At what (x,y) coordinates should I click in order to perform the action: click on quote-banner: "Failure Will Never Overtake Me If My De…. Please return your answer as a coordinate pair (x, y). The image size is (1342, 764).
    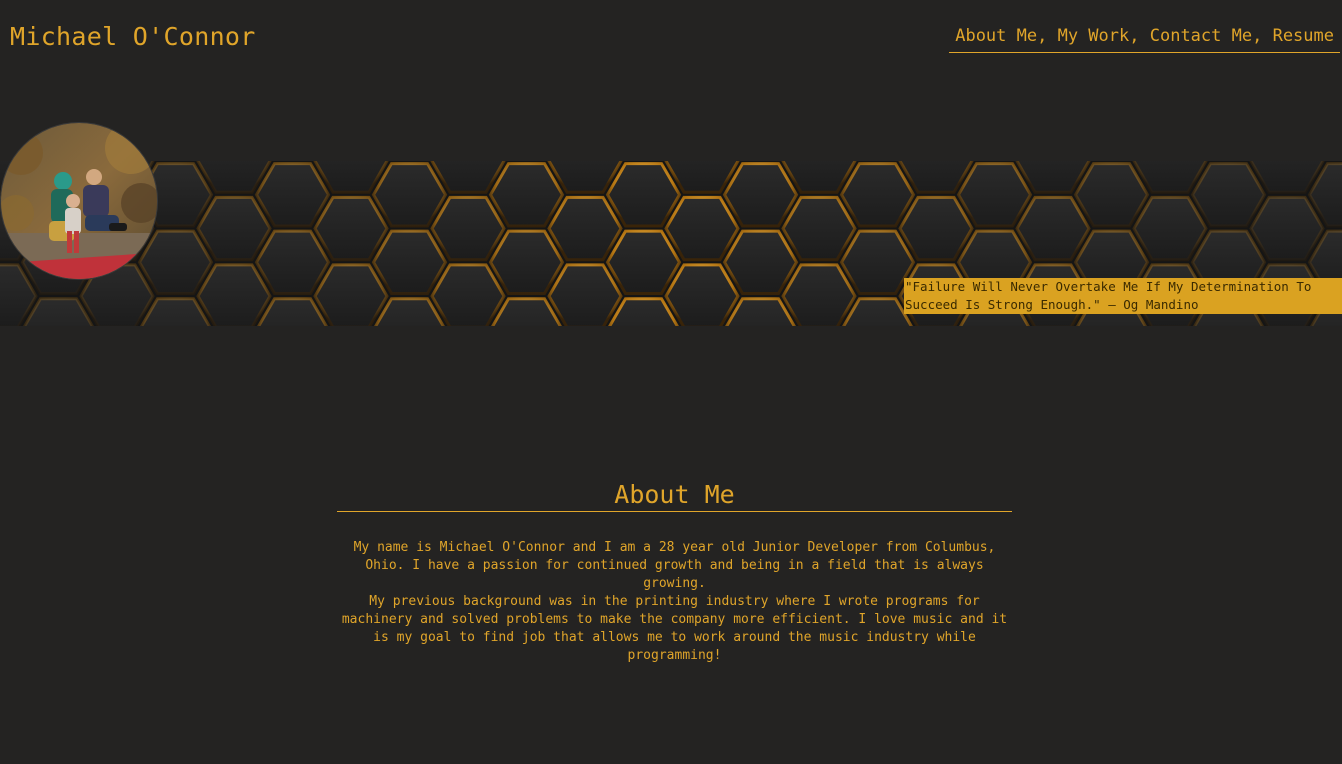
    Looking at the image, I should click on (1123, 296).